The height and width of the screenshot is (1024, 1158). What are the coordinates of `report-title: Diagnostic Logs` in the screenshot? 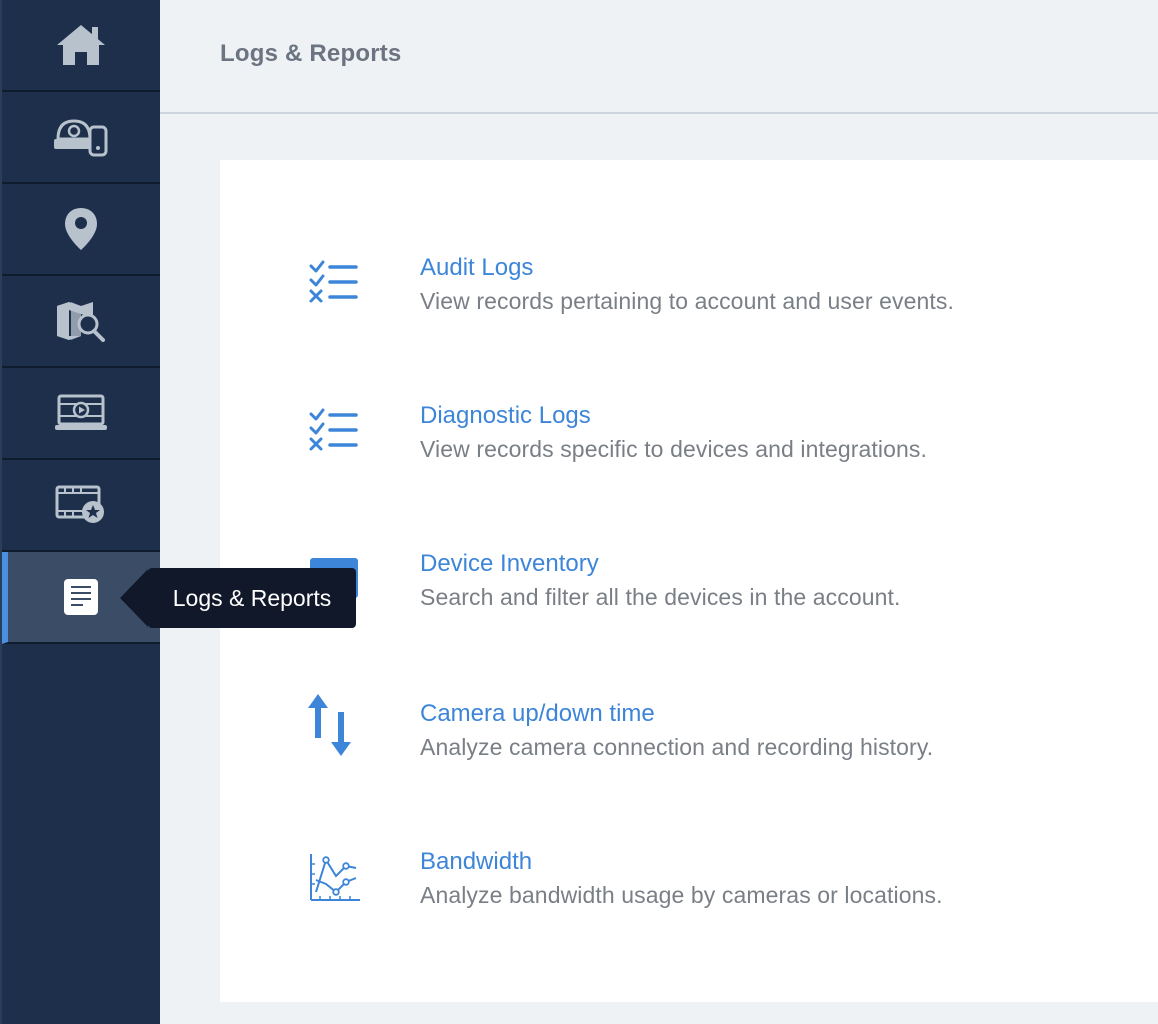 It's located at (505, 416).